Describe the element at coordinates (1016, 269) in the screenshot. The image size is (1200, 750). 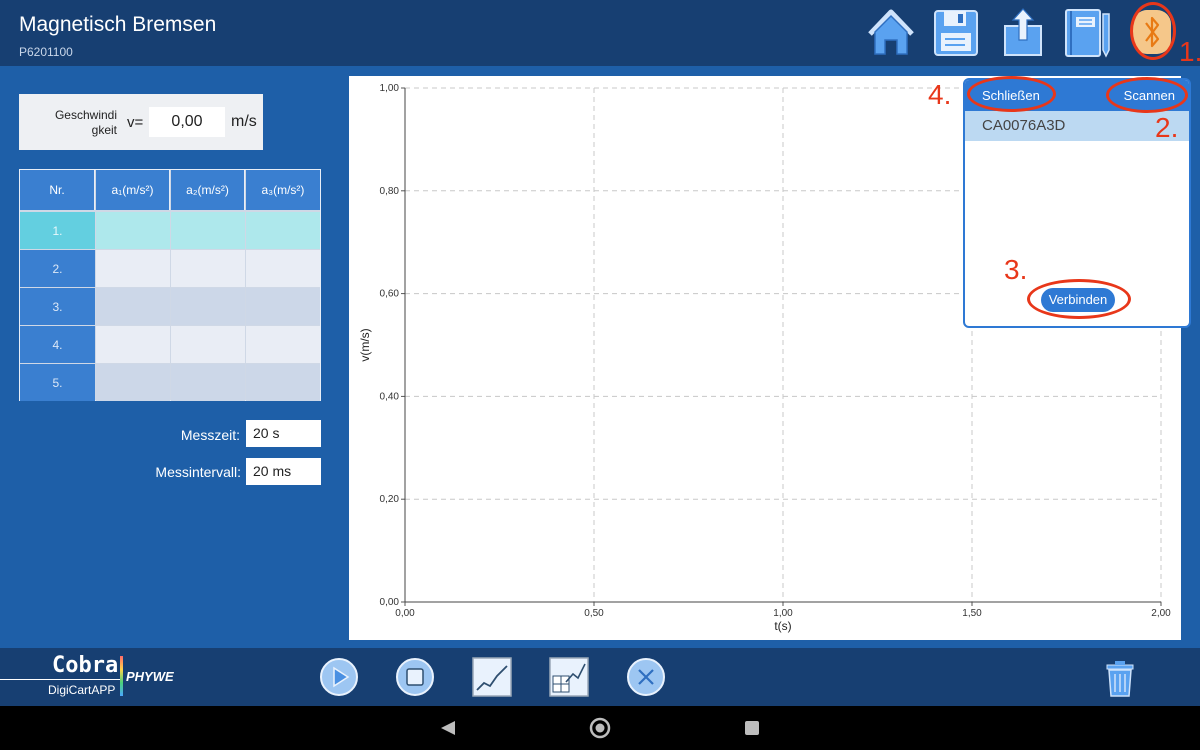
I see `annotation-label: 3.` at that location.